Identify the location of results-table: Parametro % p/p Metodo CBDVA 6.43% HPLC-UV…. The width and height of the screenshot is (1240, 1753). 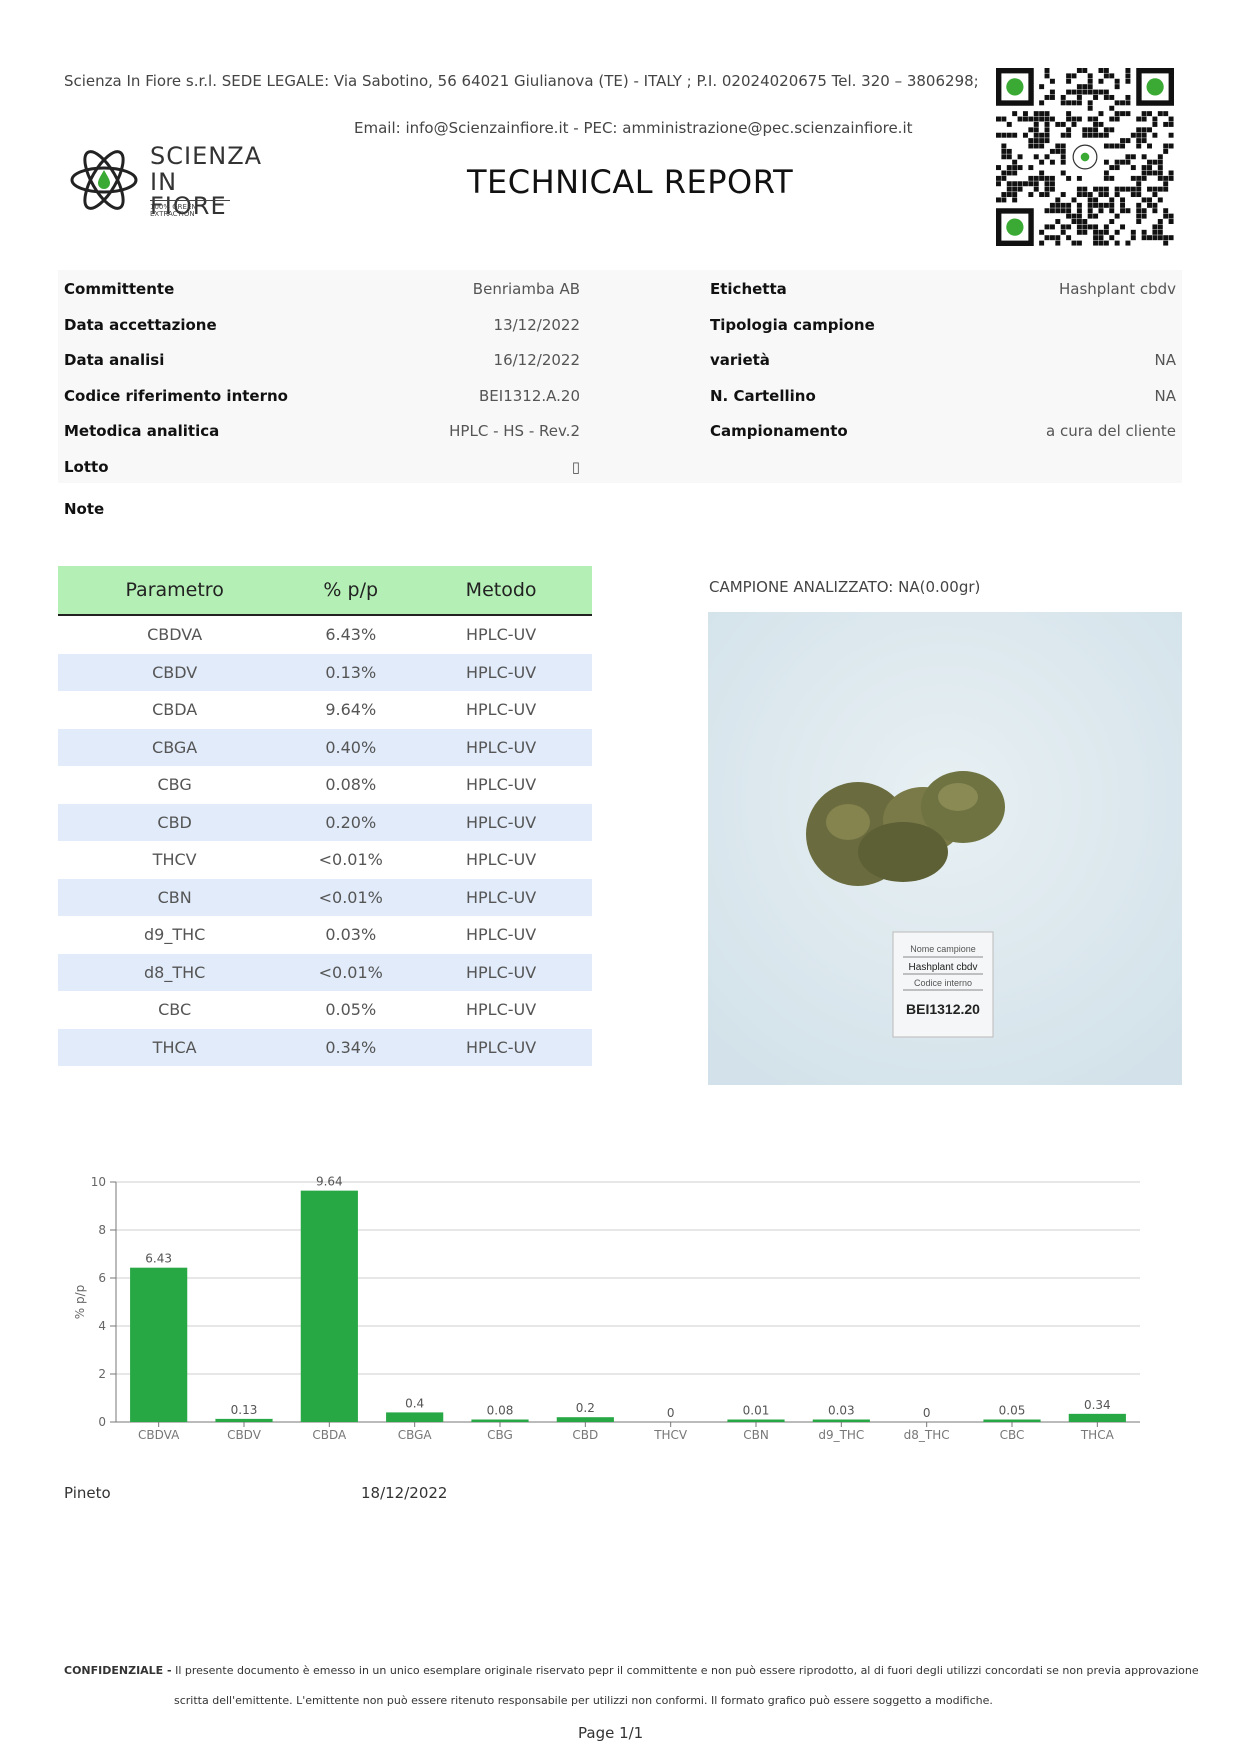
(325, 816).